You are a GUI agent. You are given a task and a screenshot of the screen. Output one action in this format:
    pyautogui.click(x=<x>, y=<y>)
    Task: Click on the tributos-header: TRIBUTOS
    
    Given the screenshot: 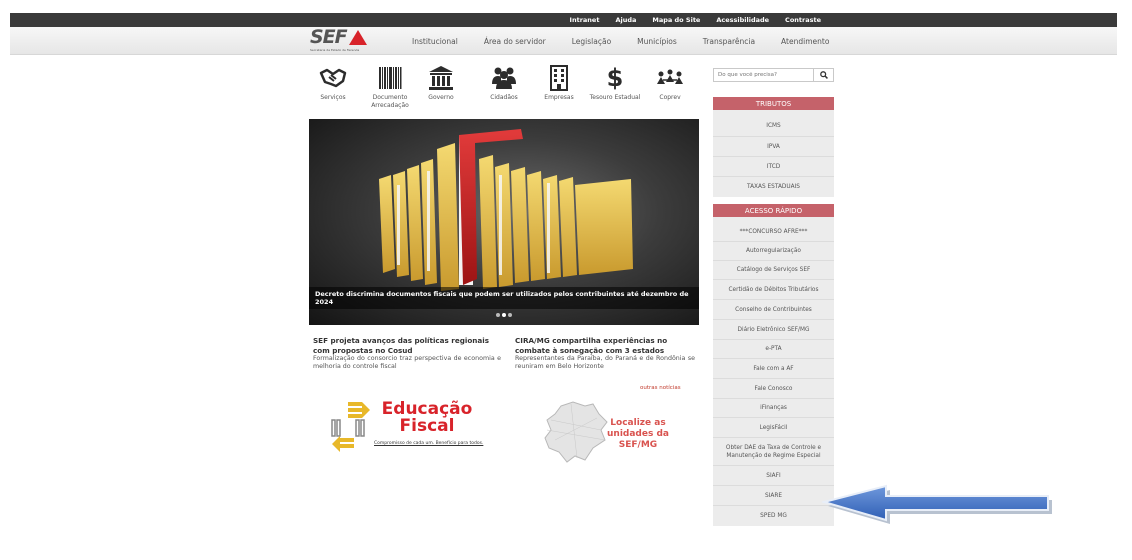 What is the action you would take?
    pyautogui.click(x=773, y=103)
    